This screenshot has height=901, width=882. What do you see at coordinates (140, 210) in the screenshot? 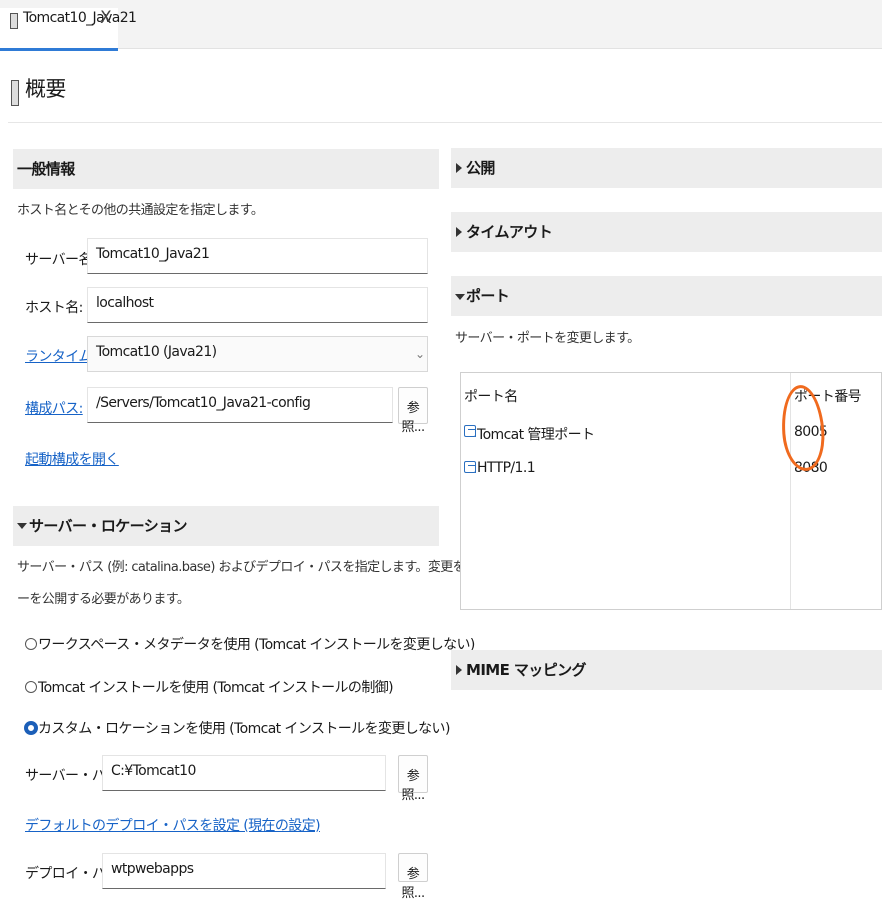
I see `general-info-description: ホスト名とその他の共通設定を指定します。` at bounding box center [140, 210].